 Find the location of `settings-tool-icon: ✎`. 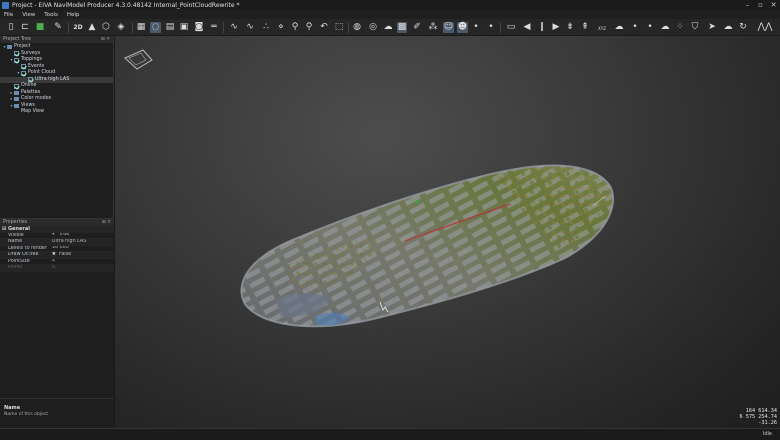

settings-tool-icon: ✎ is located at coordinates (58, 27).